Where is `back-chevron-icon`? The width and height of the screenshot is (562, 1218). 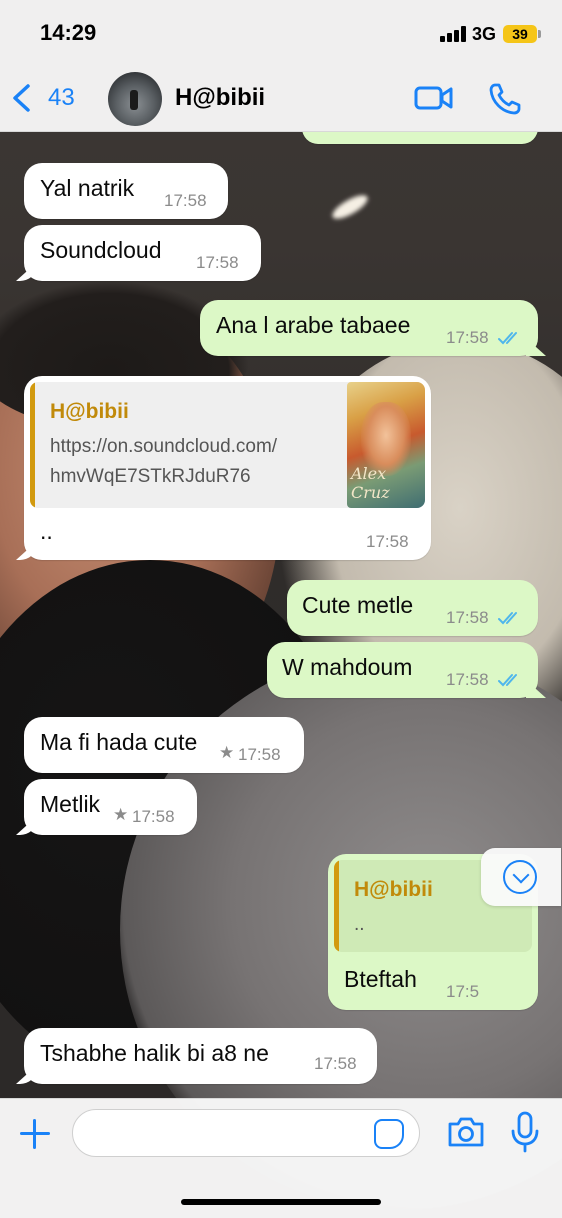 back-chevron-icon is located at coordinates (21, 98).